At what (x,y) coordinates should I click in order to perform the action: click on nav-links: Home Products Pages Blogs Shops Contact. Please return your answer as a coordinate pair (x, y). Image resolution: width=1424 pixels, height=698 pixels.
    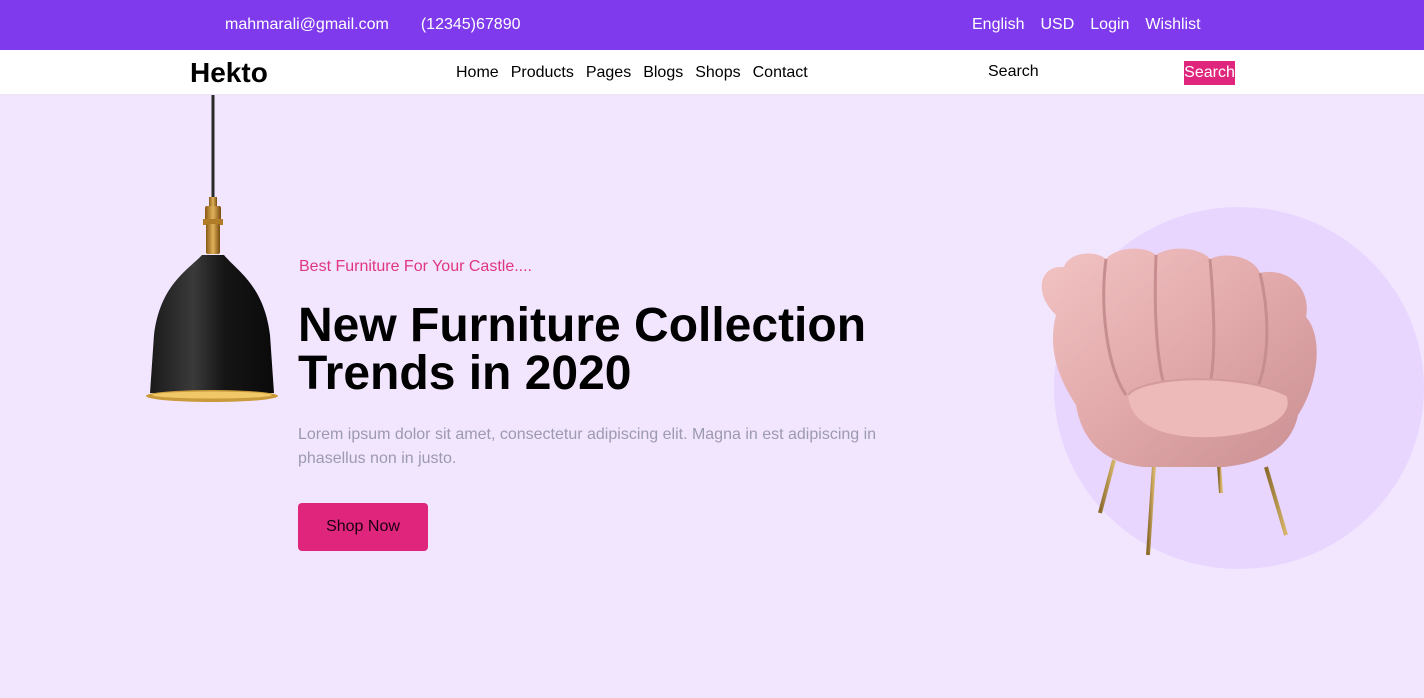
    Looking at the image, I should click on (632, 72).